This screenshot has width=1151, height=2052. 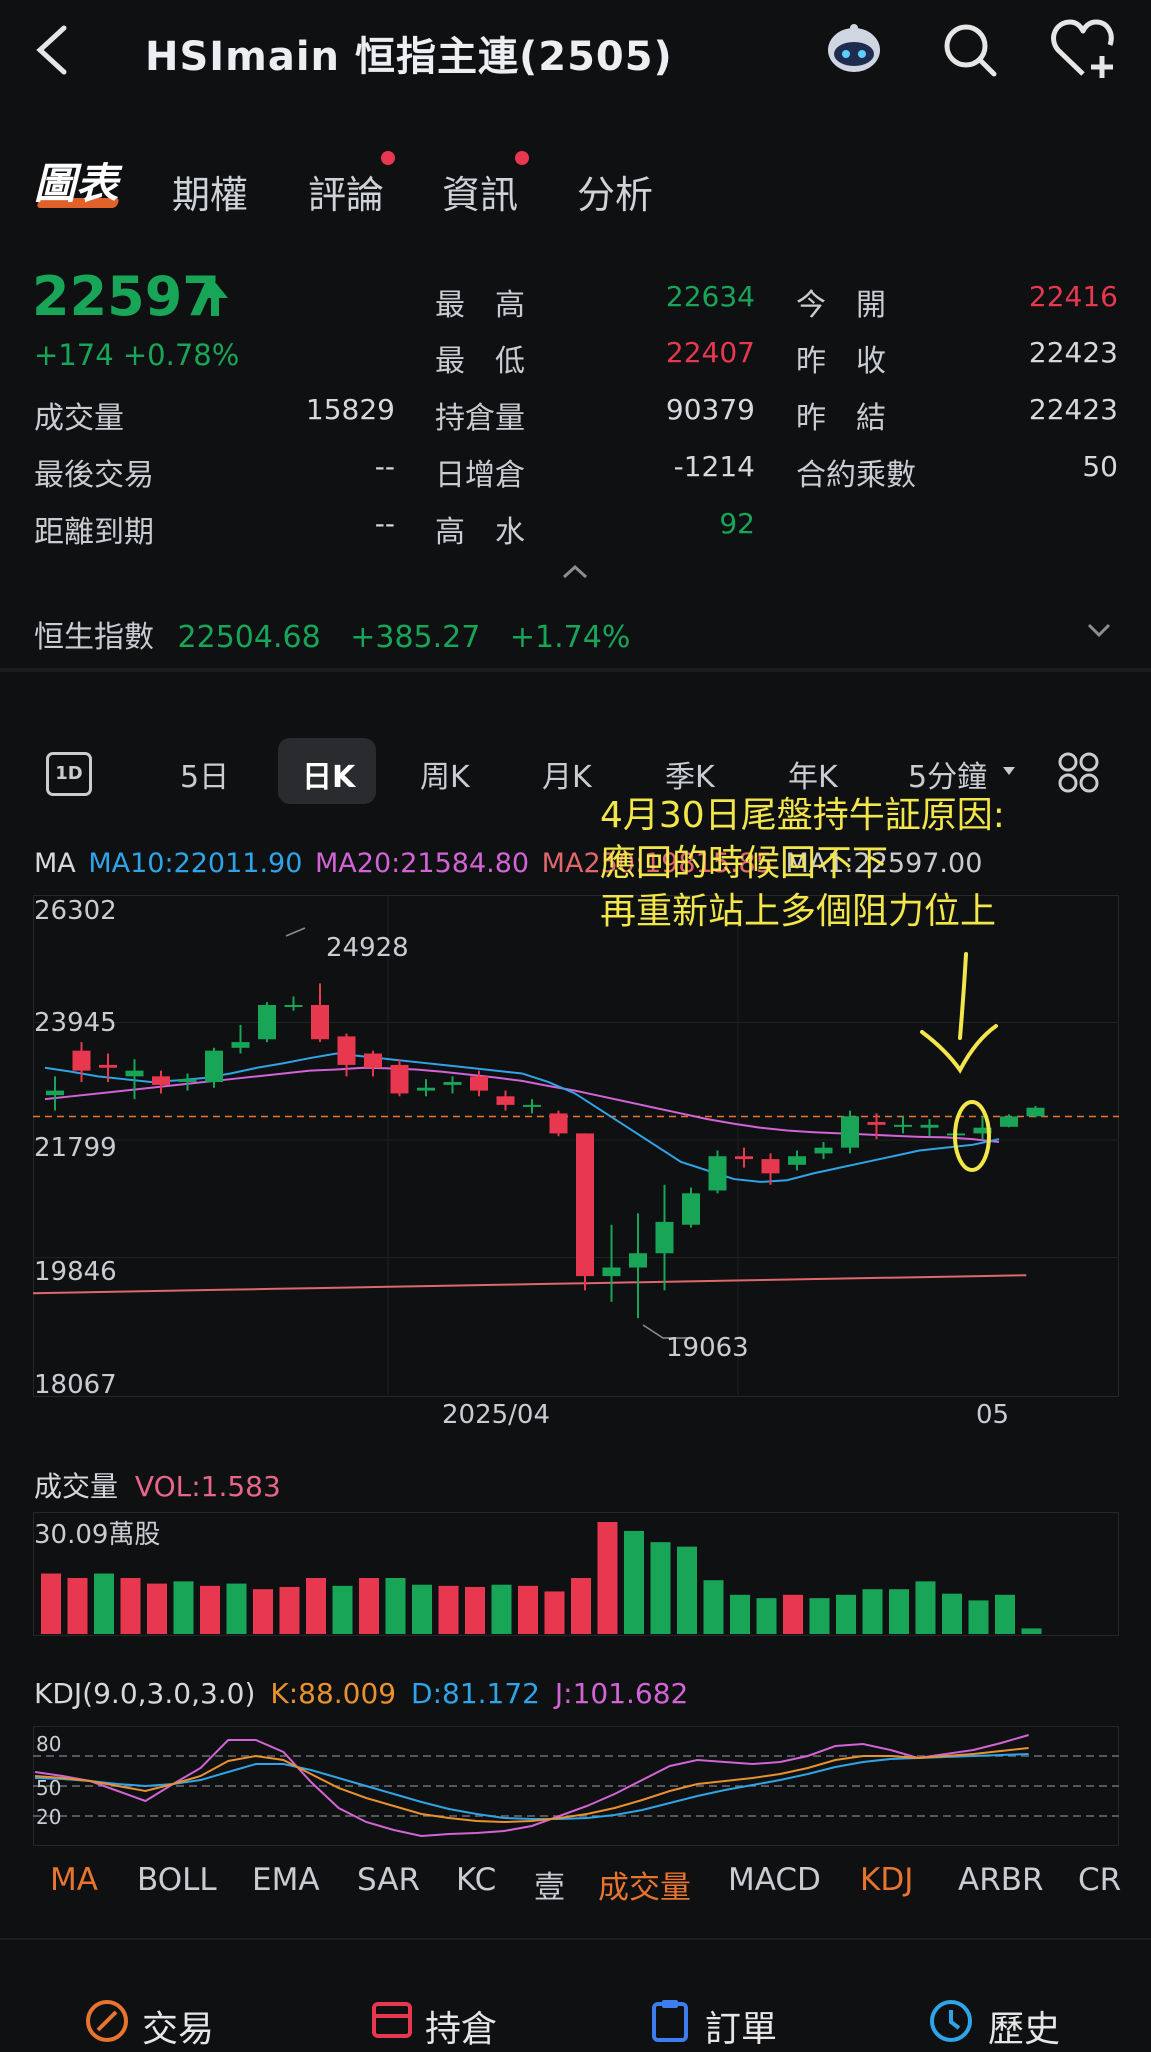 I want to click on back-arrow-icon, so click(x=53, y=50).